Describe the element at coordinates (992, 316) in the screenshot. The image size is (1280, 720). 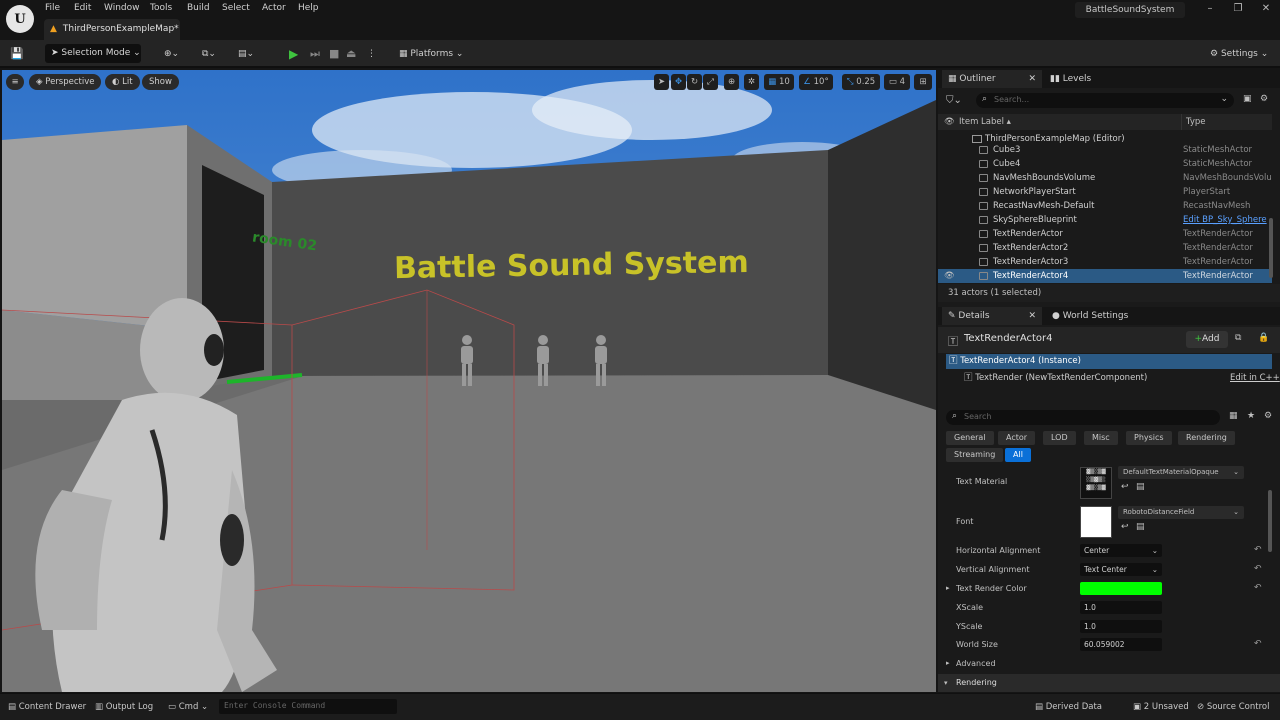
I see `details-tab: ✎ Details ✕` at that location.